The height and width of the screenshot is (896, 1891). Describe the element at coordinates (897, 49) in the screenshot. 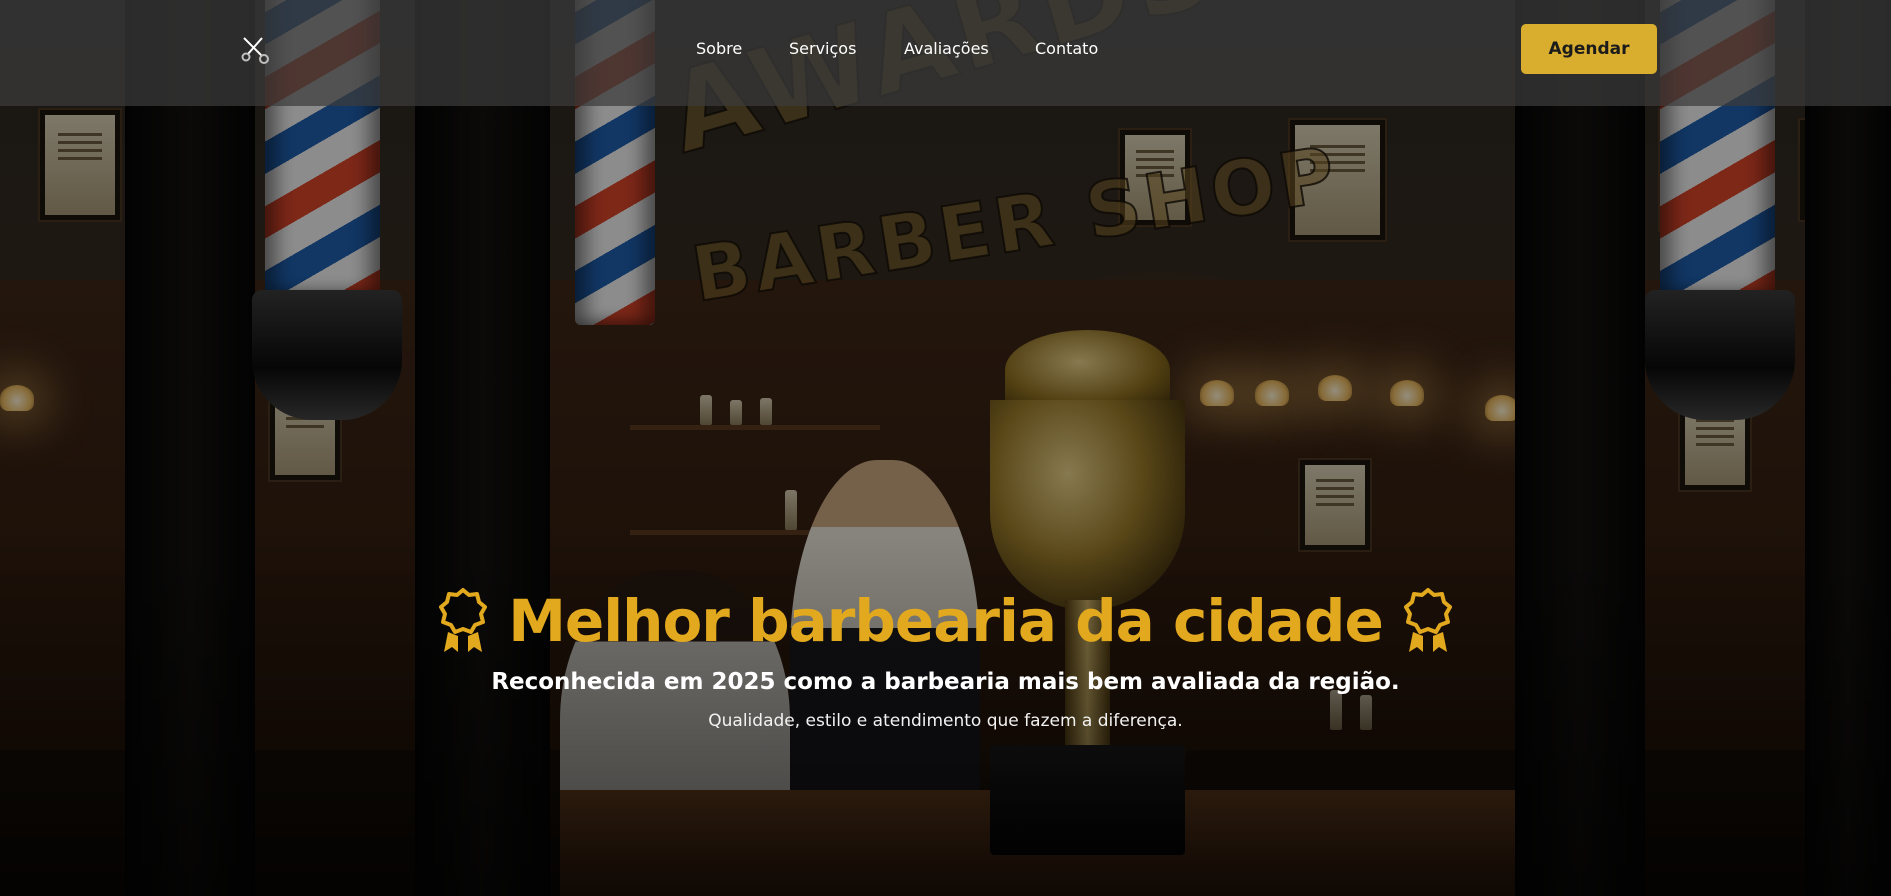

I see `main-nav: Sobre Serviços Avaliações Contato` at that location.